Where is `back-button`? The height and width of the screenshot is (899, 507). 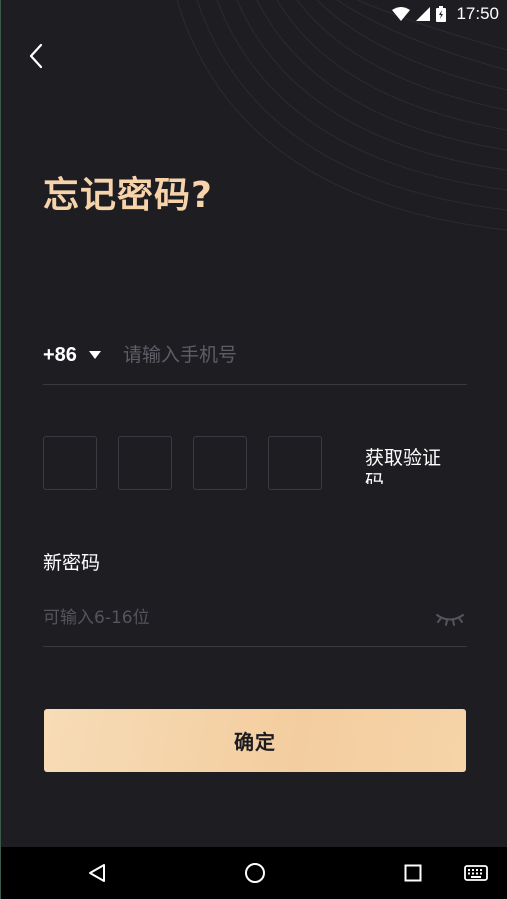 back-button is located at coordinates (36, 56).